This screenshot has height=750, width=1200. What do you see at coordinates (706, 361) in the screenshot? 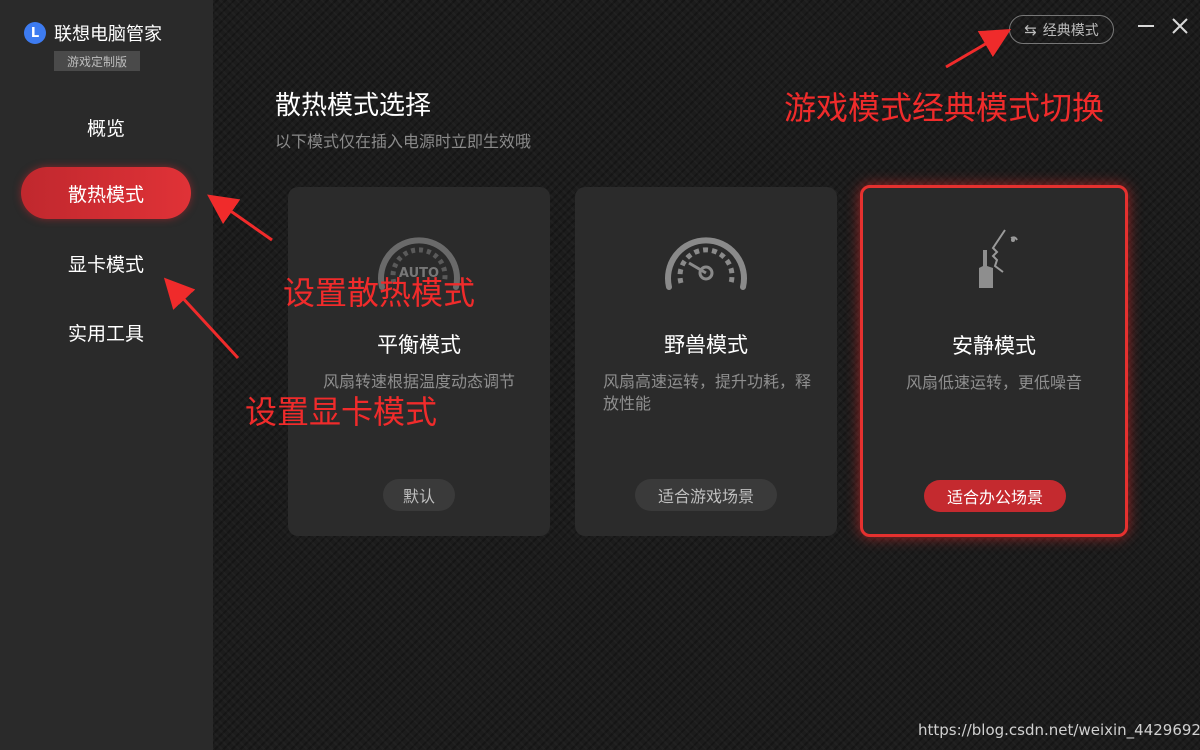
I see `mode-card-beast: 野兽模式 风扇高速运转，提升功耗，释放性能 适合游戏场景` at bounding box center [706, 361].